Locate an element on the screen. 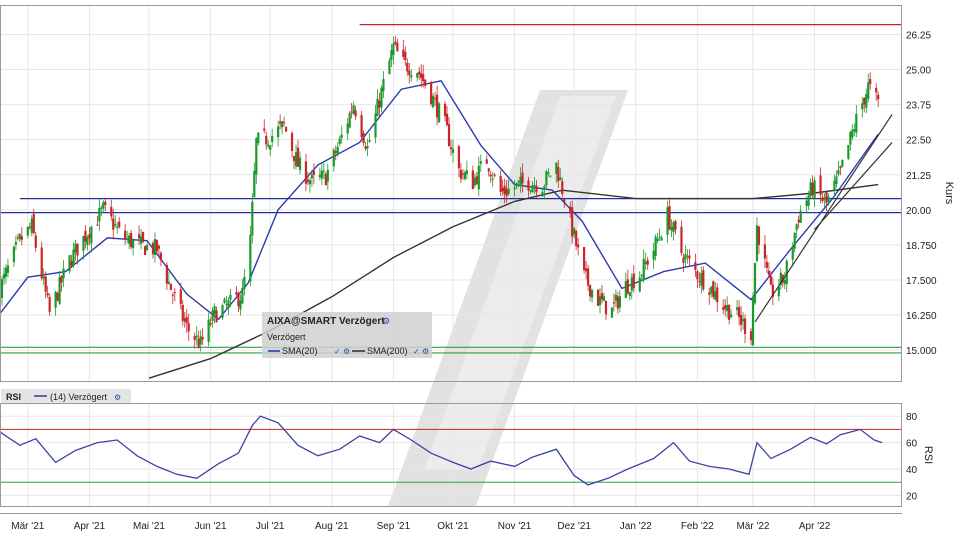 The image size is (960, 545). rsi-y-axis-title: RSI is located at coordinates (928, 455).